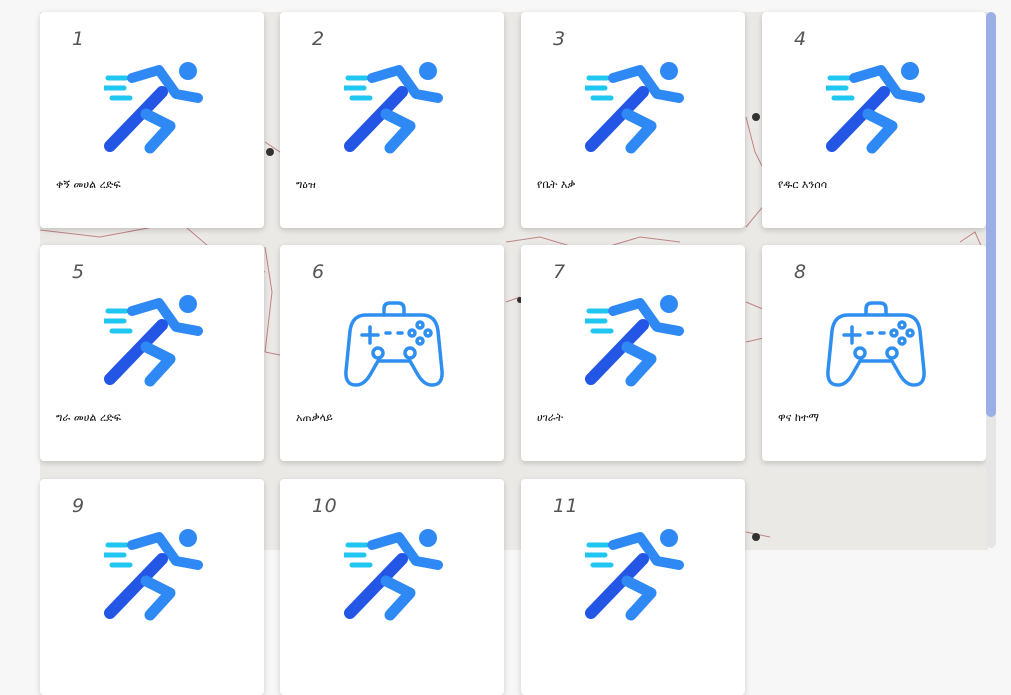 The image size is (1011, 695). Describe the element at coordinates (318, 272) in the screenshot. I see `card-number: 6` at that location.